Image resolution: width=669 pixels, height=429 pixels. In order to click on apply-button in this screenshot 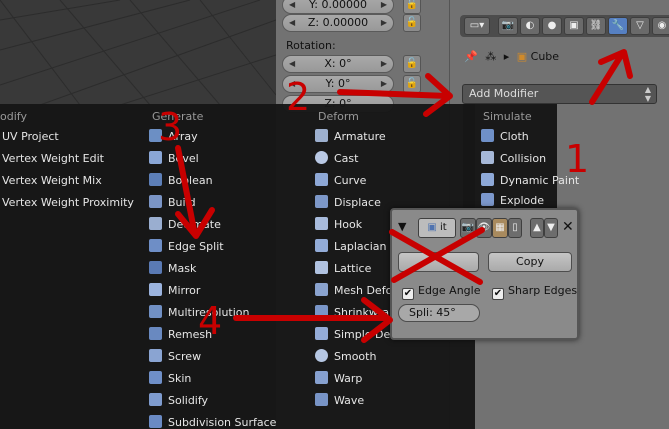, I will do `click(438, 262)`.